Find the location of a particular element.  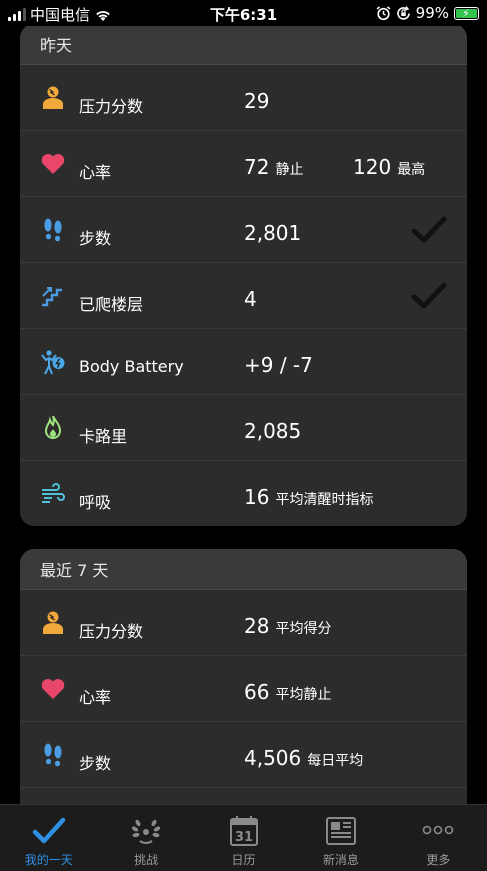

row-value: +9 / -7 is located at coordinates (278, 365).